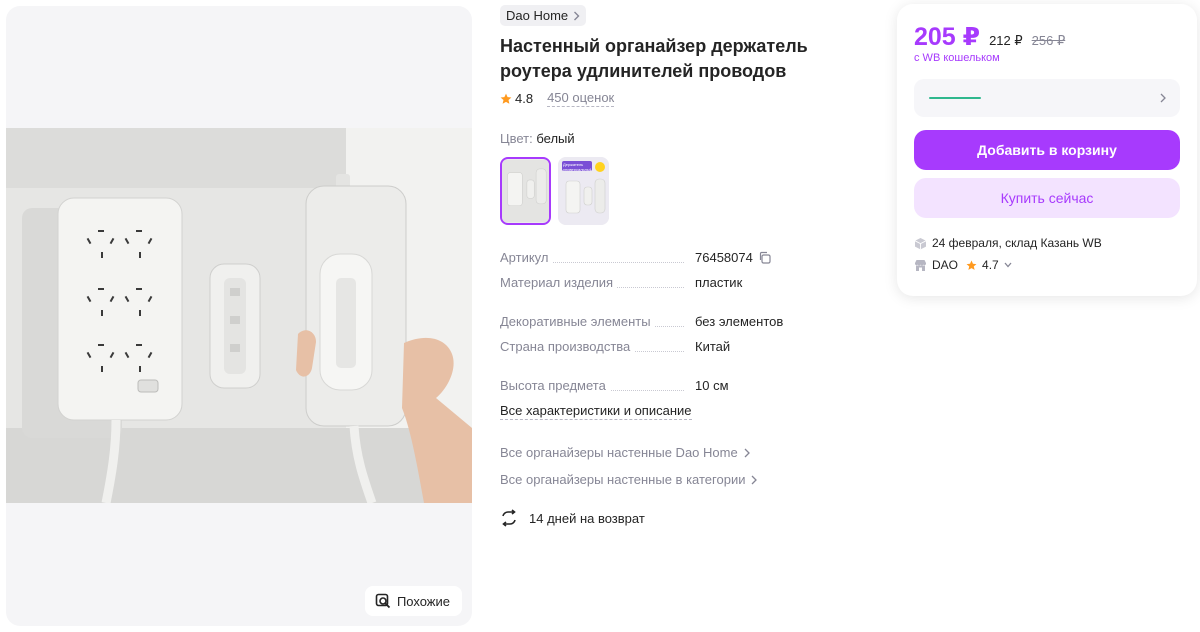 Image resolution: width=1200 pixels, height=632 pixels. I want to click on spec-row-decor: Декоративные элементы без элементов, so click(690, 323).